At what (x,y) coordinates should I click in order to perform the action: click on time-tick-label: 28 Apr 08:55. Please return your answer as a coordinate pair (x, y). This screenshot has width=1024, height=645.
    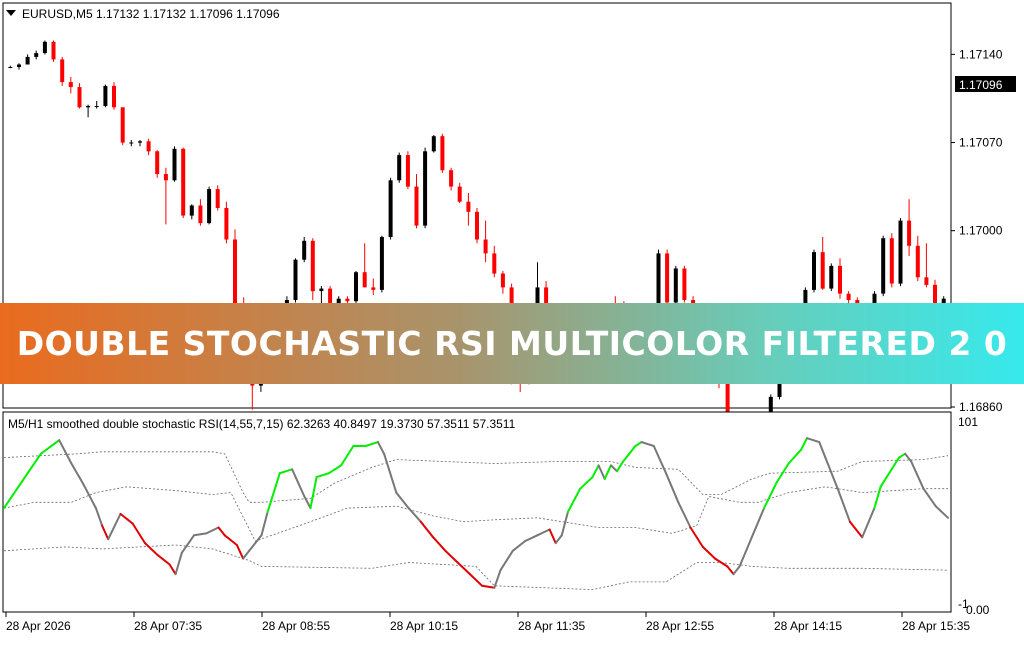
    Looking at the image, I should click on (296, 626).